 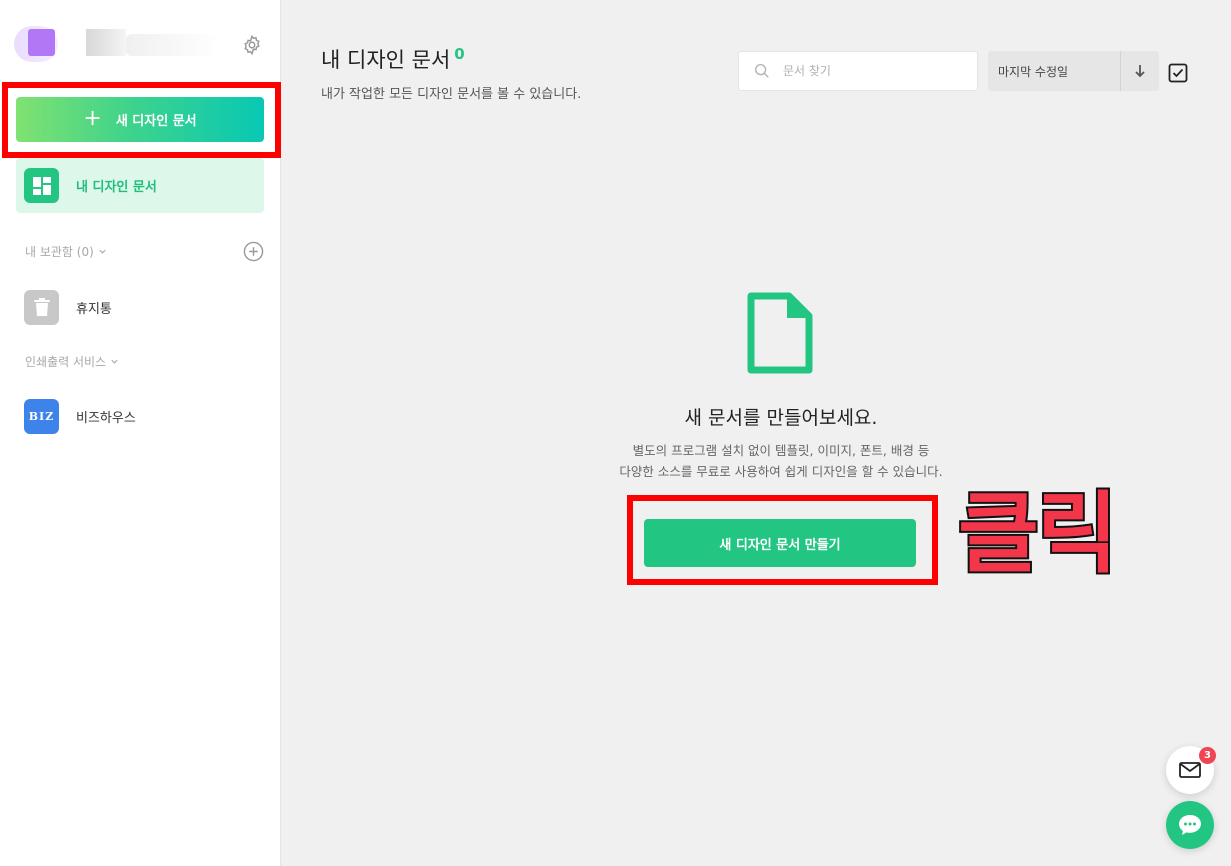 What do you see at coordinates (451, 94) in the screenshot?
I see `page-subtitle: 내가 작업한 모든 디자인 문서를 볼 수 있습니다.` at bounding box center [451, 94].